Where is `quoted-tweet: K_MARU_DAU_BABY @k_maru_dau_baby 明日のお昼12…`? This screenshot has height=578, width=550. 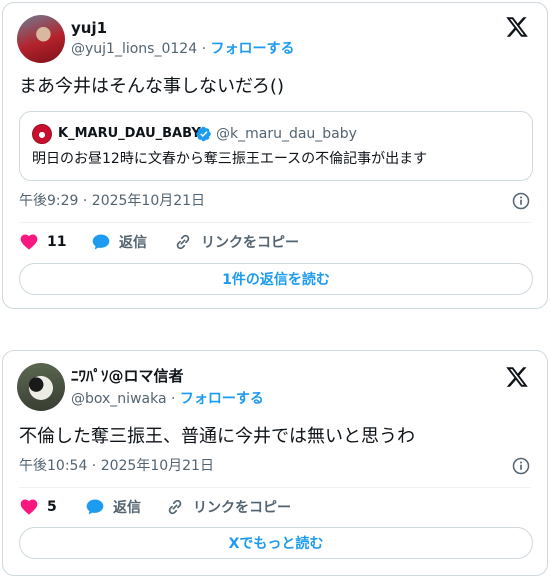
quoted-tweet: K_MARU_DAU_BABY @k_maru_dau_baby 明日のお昼12… is located at coordinates (276, 146).